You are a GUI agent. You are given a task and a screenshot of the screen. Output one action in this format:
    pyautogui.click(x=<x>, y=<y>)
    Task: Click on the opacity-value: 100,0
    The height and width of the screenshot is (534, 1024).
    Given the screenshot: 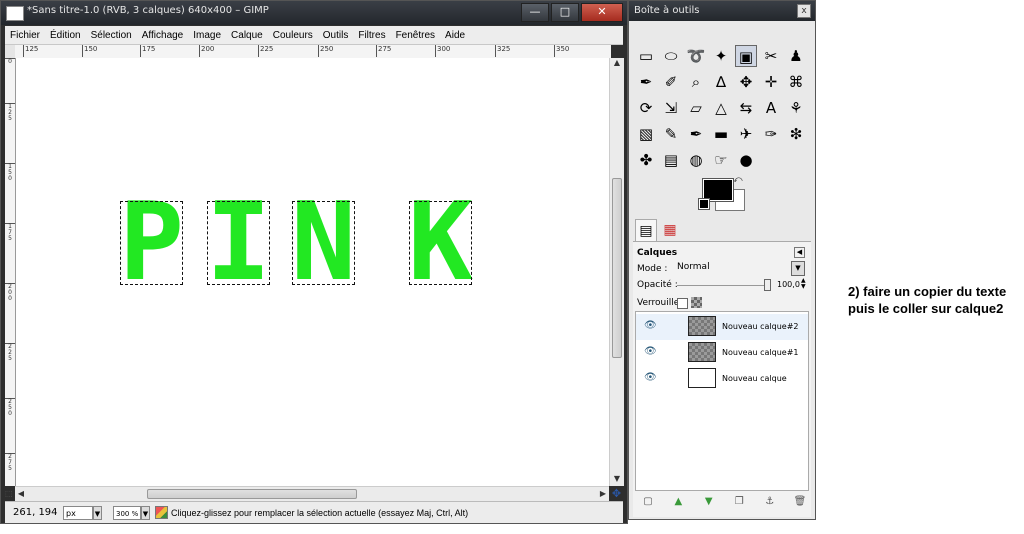 What is the action you would take?
    pyautogui.click(x=788, y=284)
    